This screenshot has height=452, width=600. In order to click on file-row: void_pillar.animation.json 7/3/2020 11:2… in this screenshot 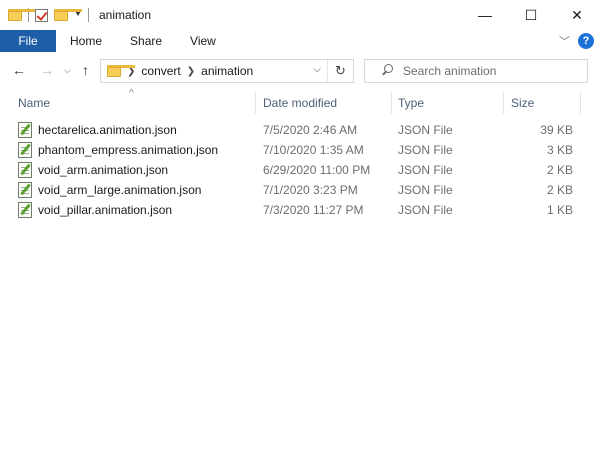, I will do `click(300, 210)`.